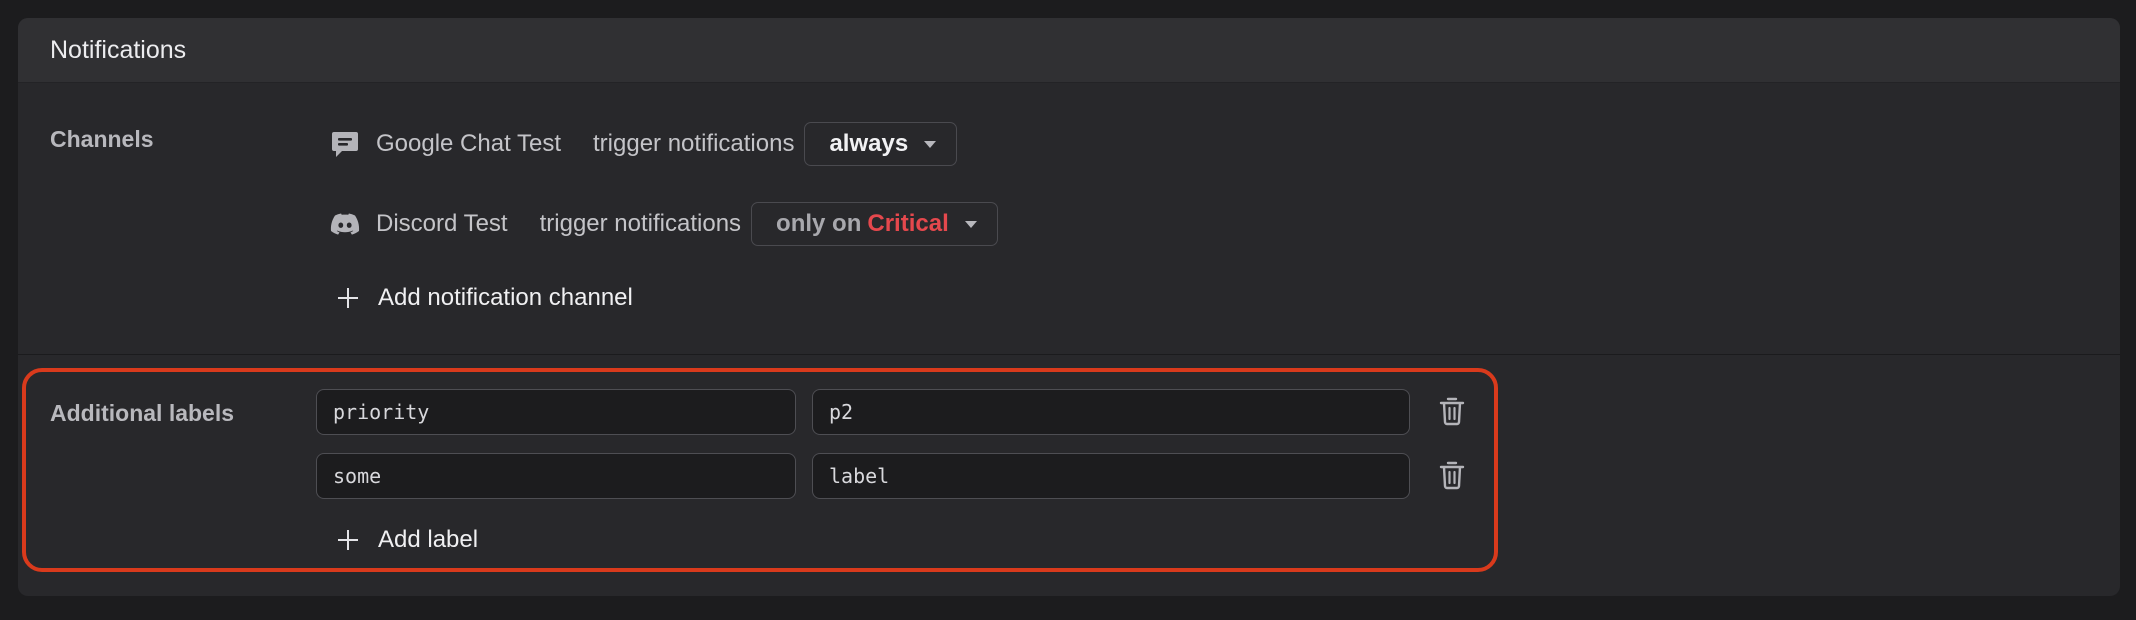  I want to click on add-channel-label: Add notification channel, so click(505, 297).